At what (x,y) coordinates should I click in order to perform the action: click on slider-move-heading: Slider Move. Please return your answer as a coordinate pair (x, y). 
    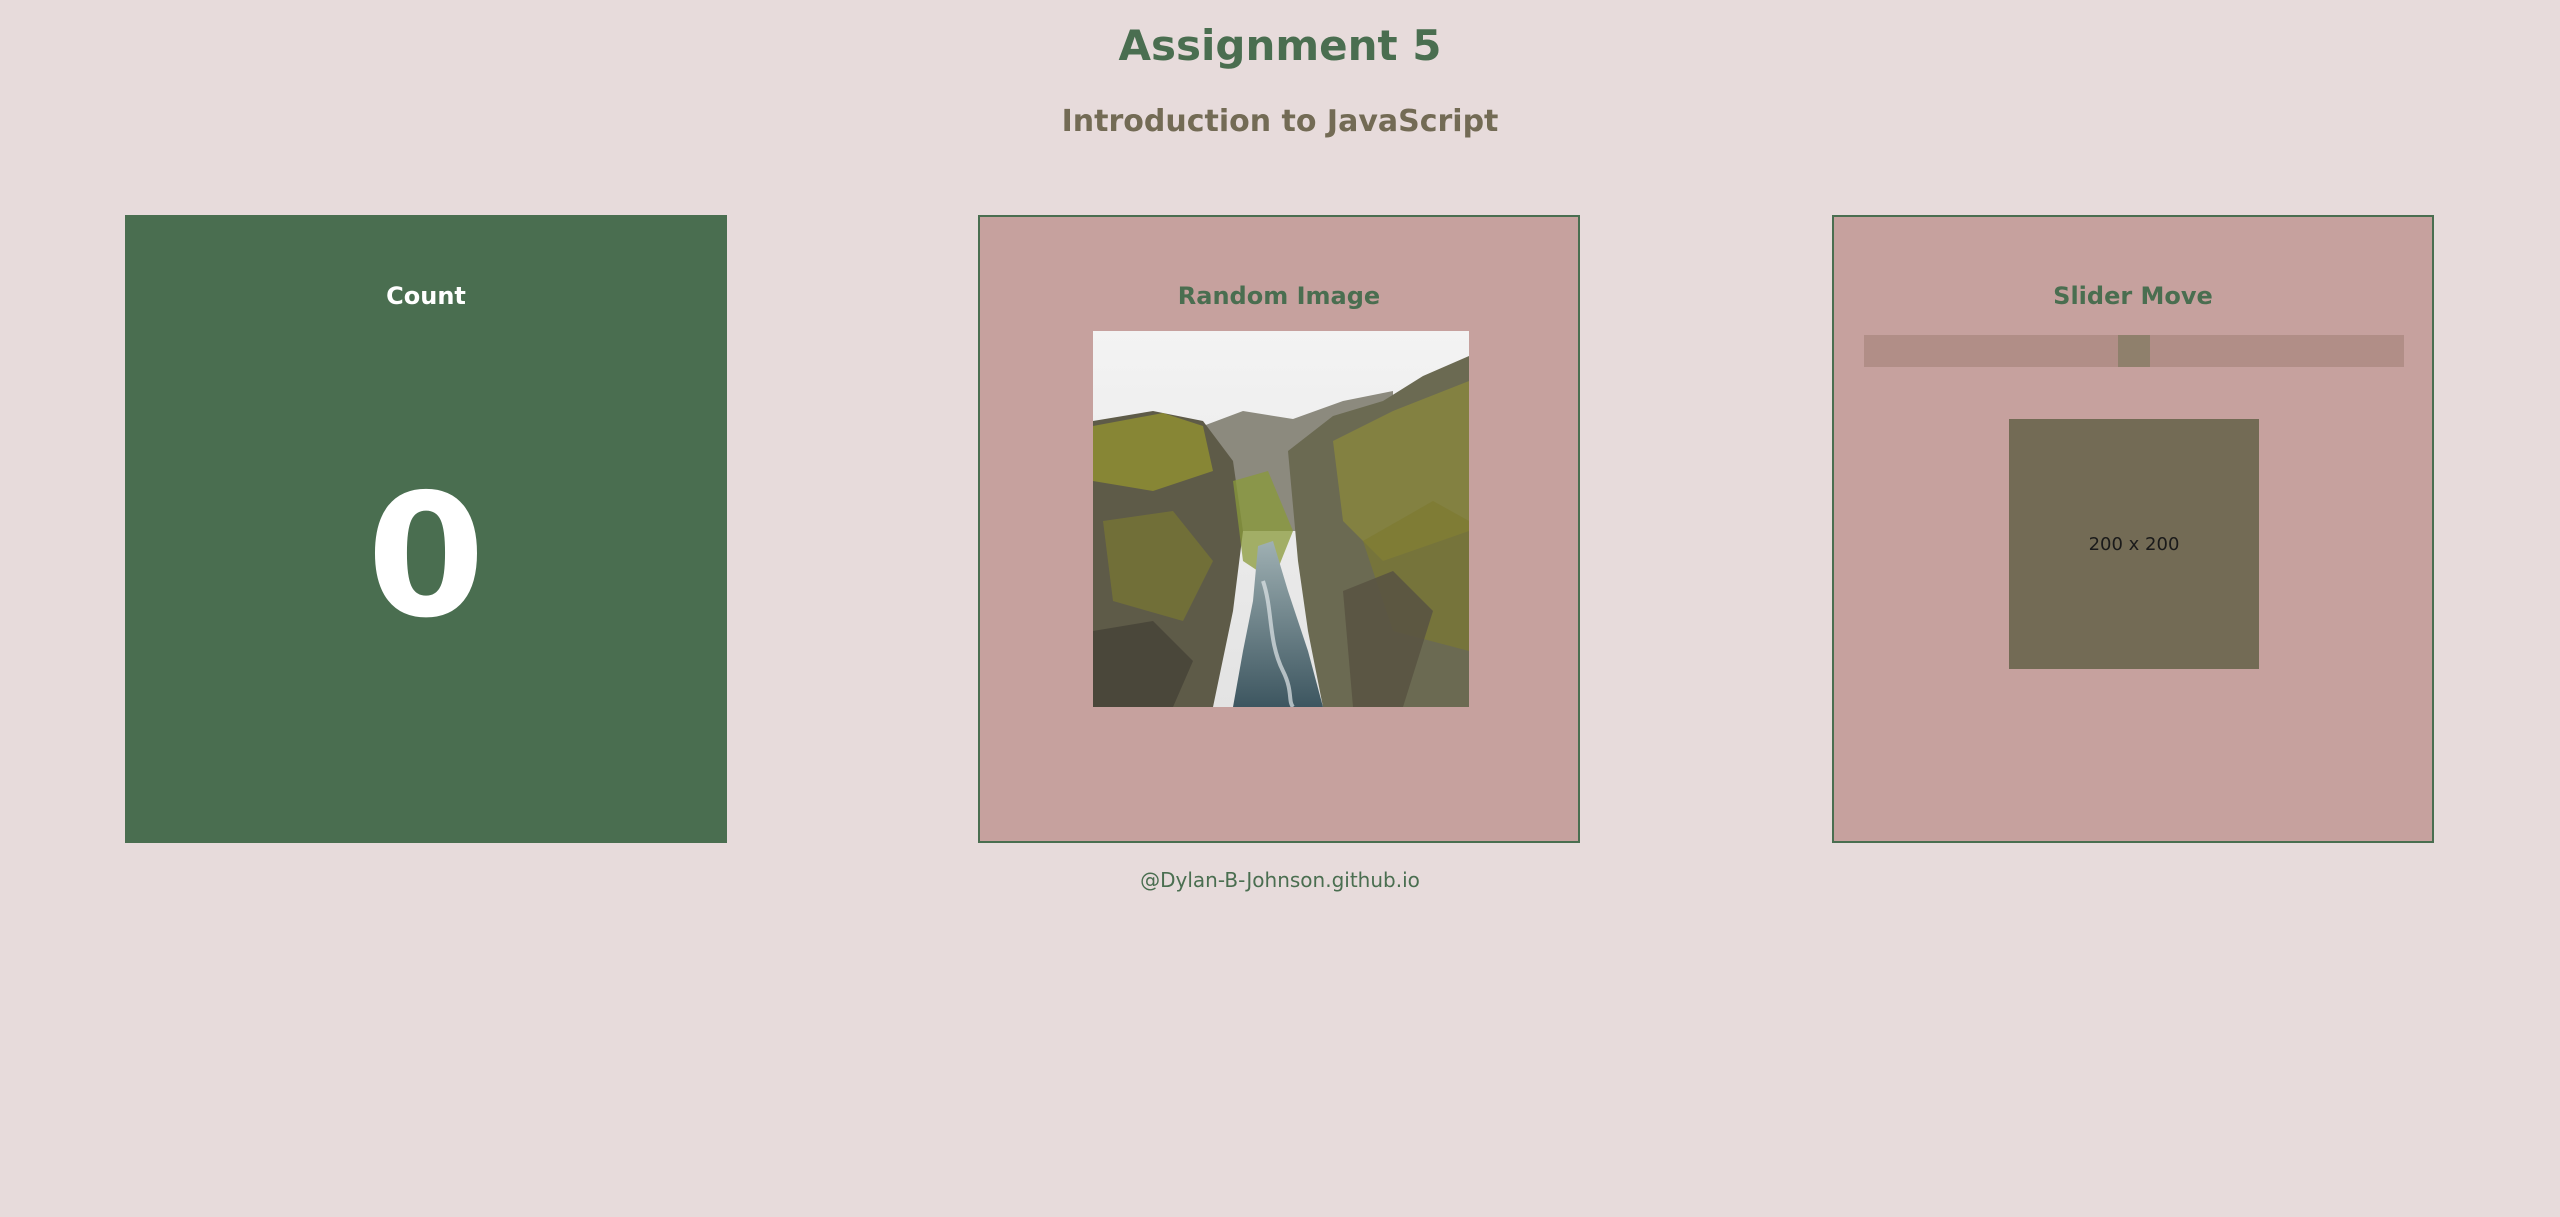
    Looking at the image, I should click on (2133, 296).